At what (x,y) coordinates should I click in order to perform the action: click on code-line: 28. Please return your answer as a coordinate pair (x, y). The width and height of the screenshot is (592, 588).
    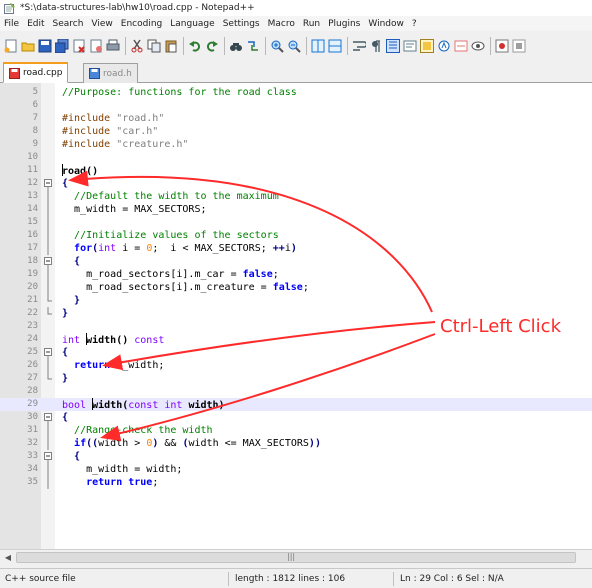
    Looking at the image, I should click on (296, 391).